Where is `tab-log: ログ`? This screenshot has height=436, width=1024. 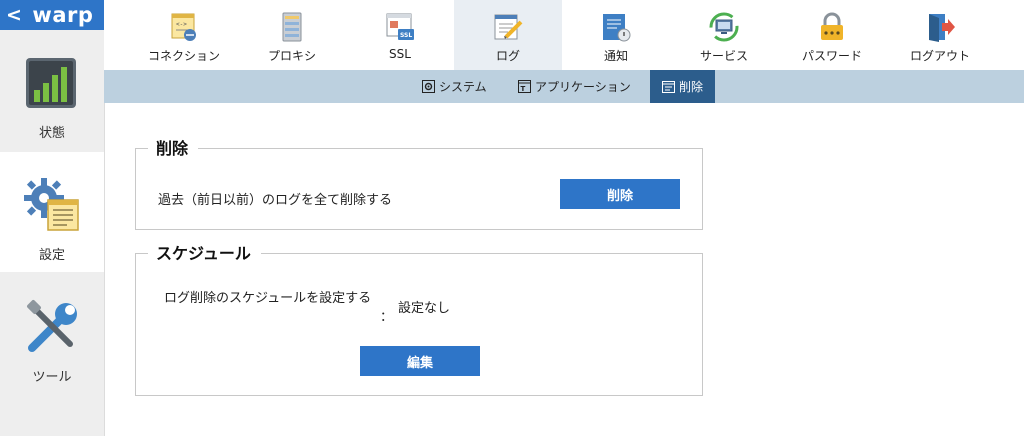 tab-log: ログ is located at coordinates (508, 35).